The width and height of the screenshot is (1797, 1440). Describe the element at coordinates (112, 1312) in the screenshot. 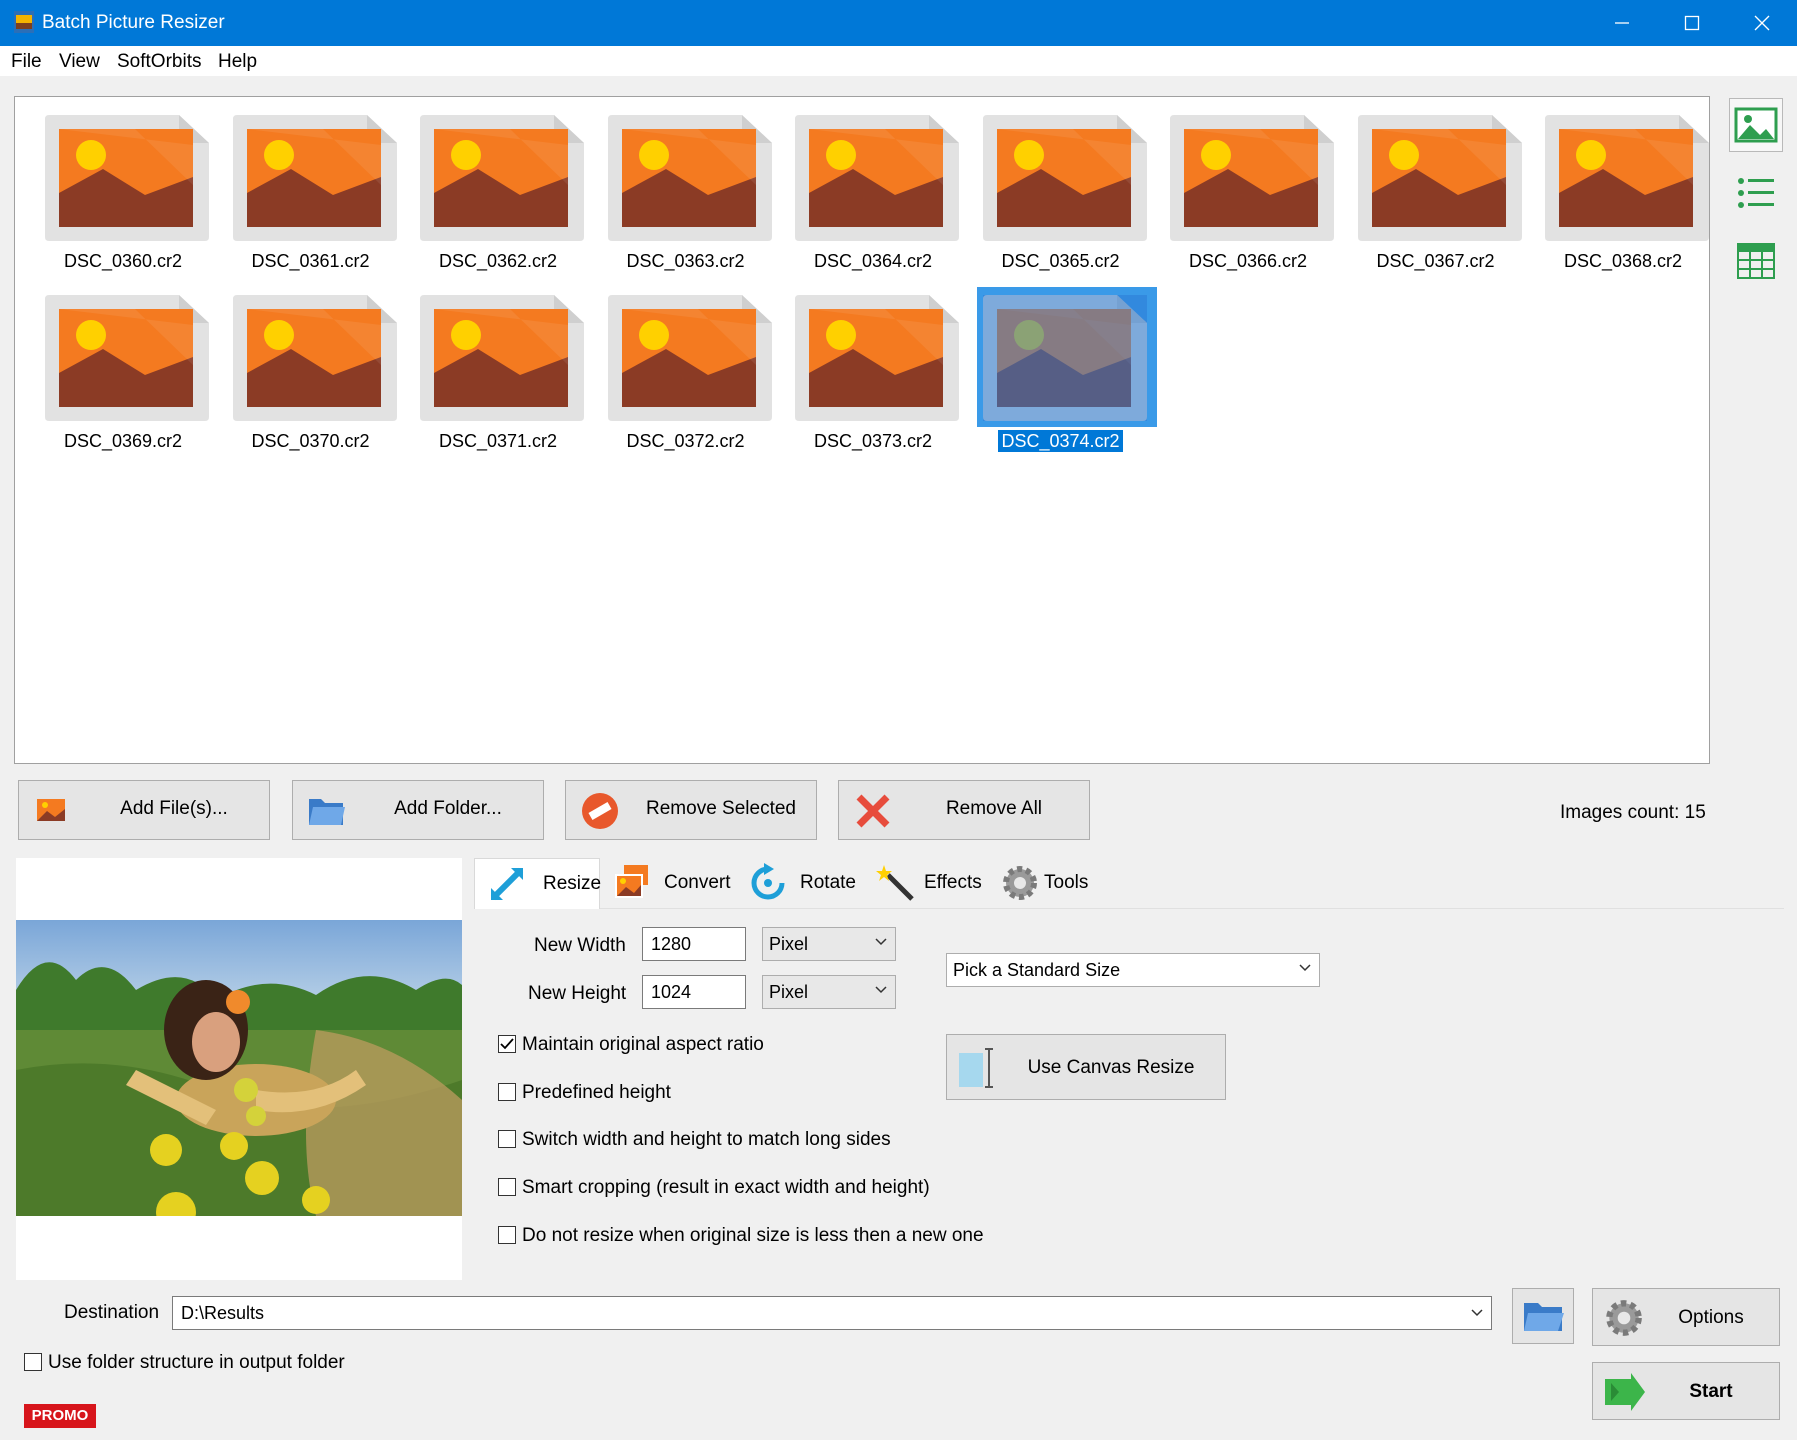

I see `destination-label: Destination` at that location.